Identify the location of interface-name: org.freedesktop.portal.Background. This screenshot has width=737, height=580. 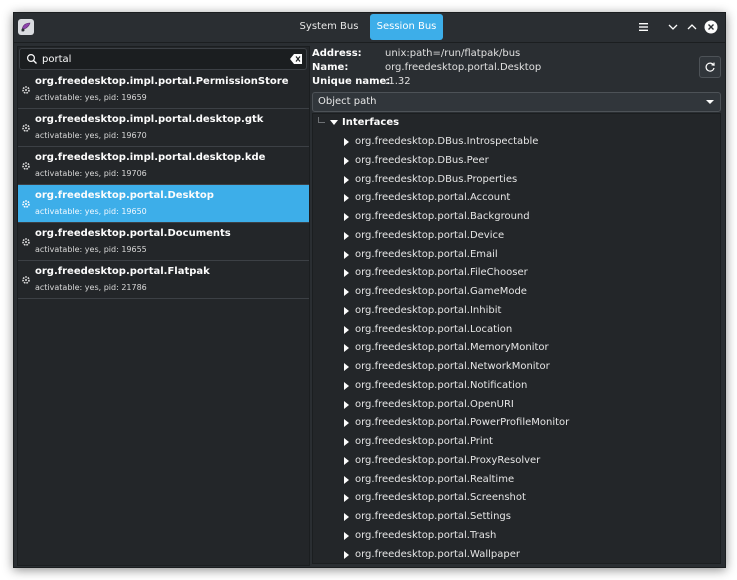
(442, 216).